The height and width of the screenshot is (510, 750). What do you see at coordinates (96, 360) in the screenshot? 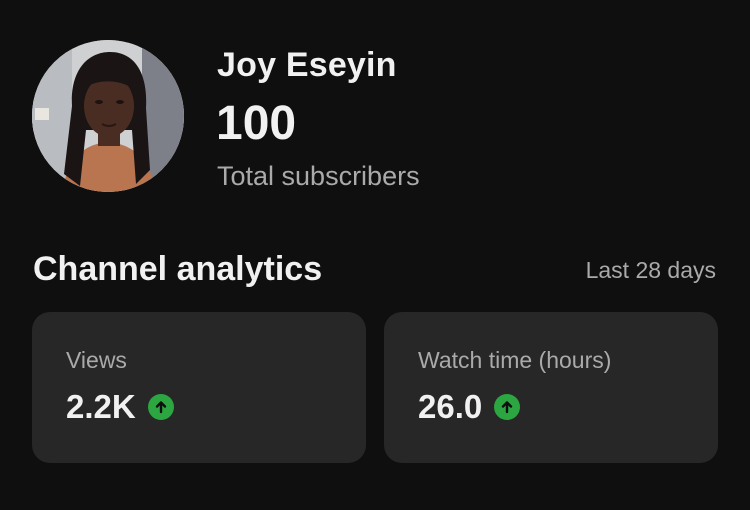
I see `views-label: Views` at bounding box center [96, 360].